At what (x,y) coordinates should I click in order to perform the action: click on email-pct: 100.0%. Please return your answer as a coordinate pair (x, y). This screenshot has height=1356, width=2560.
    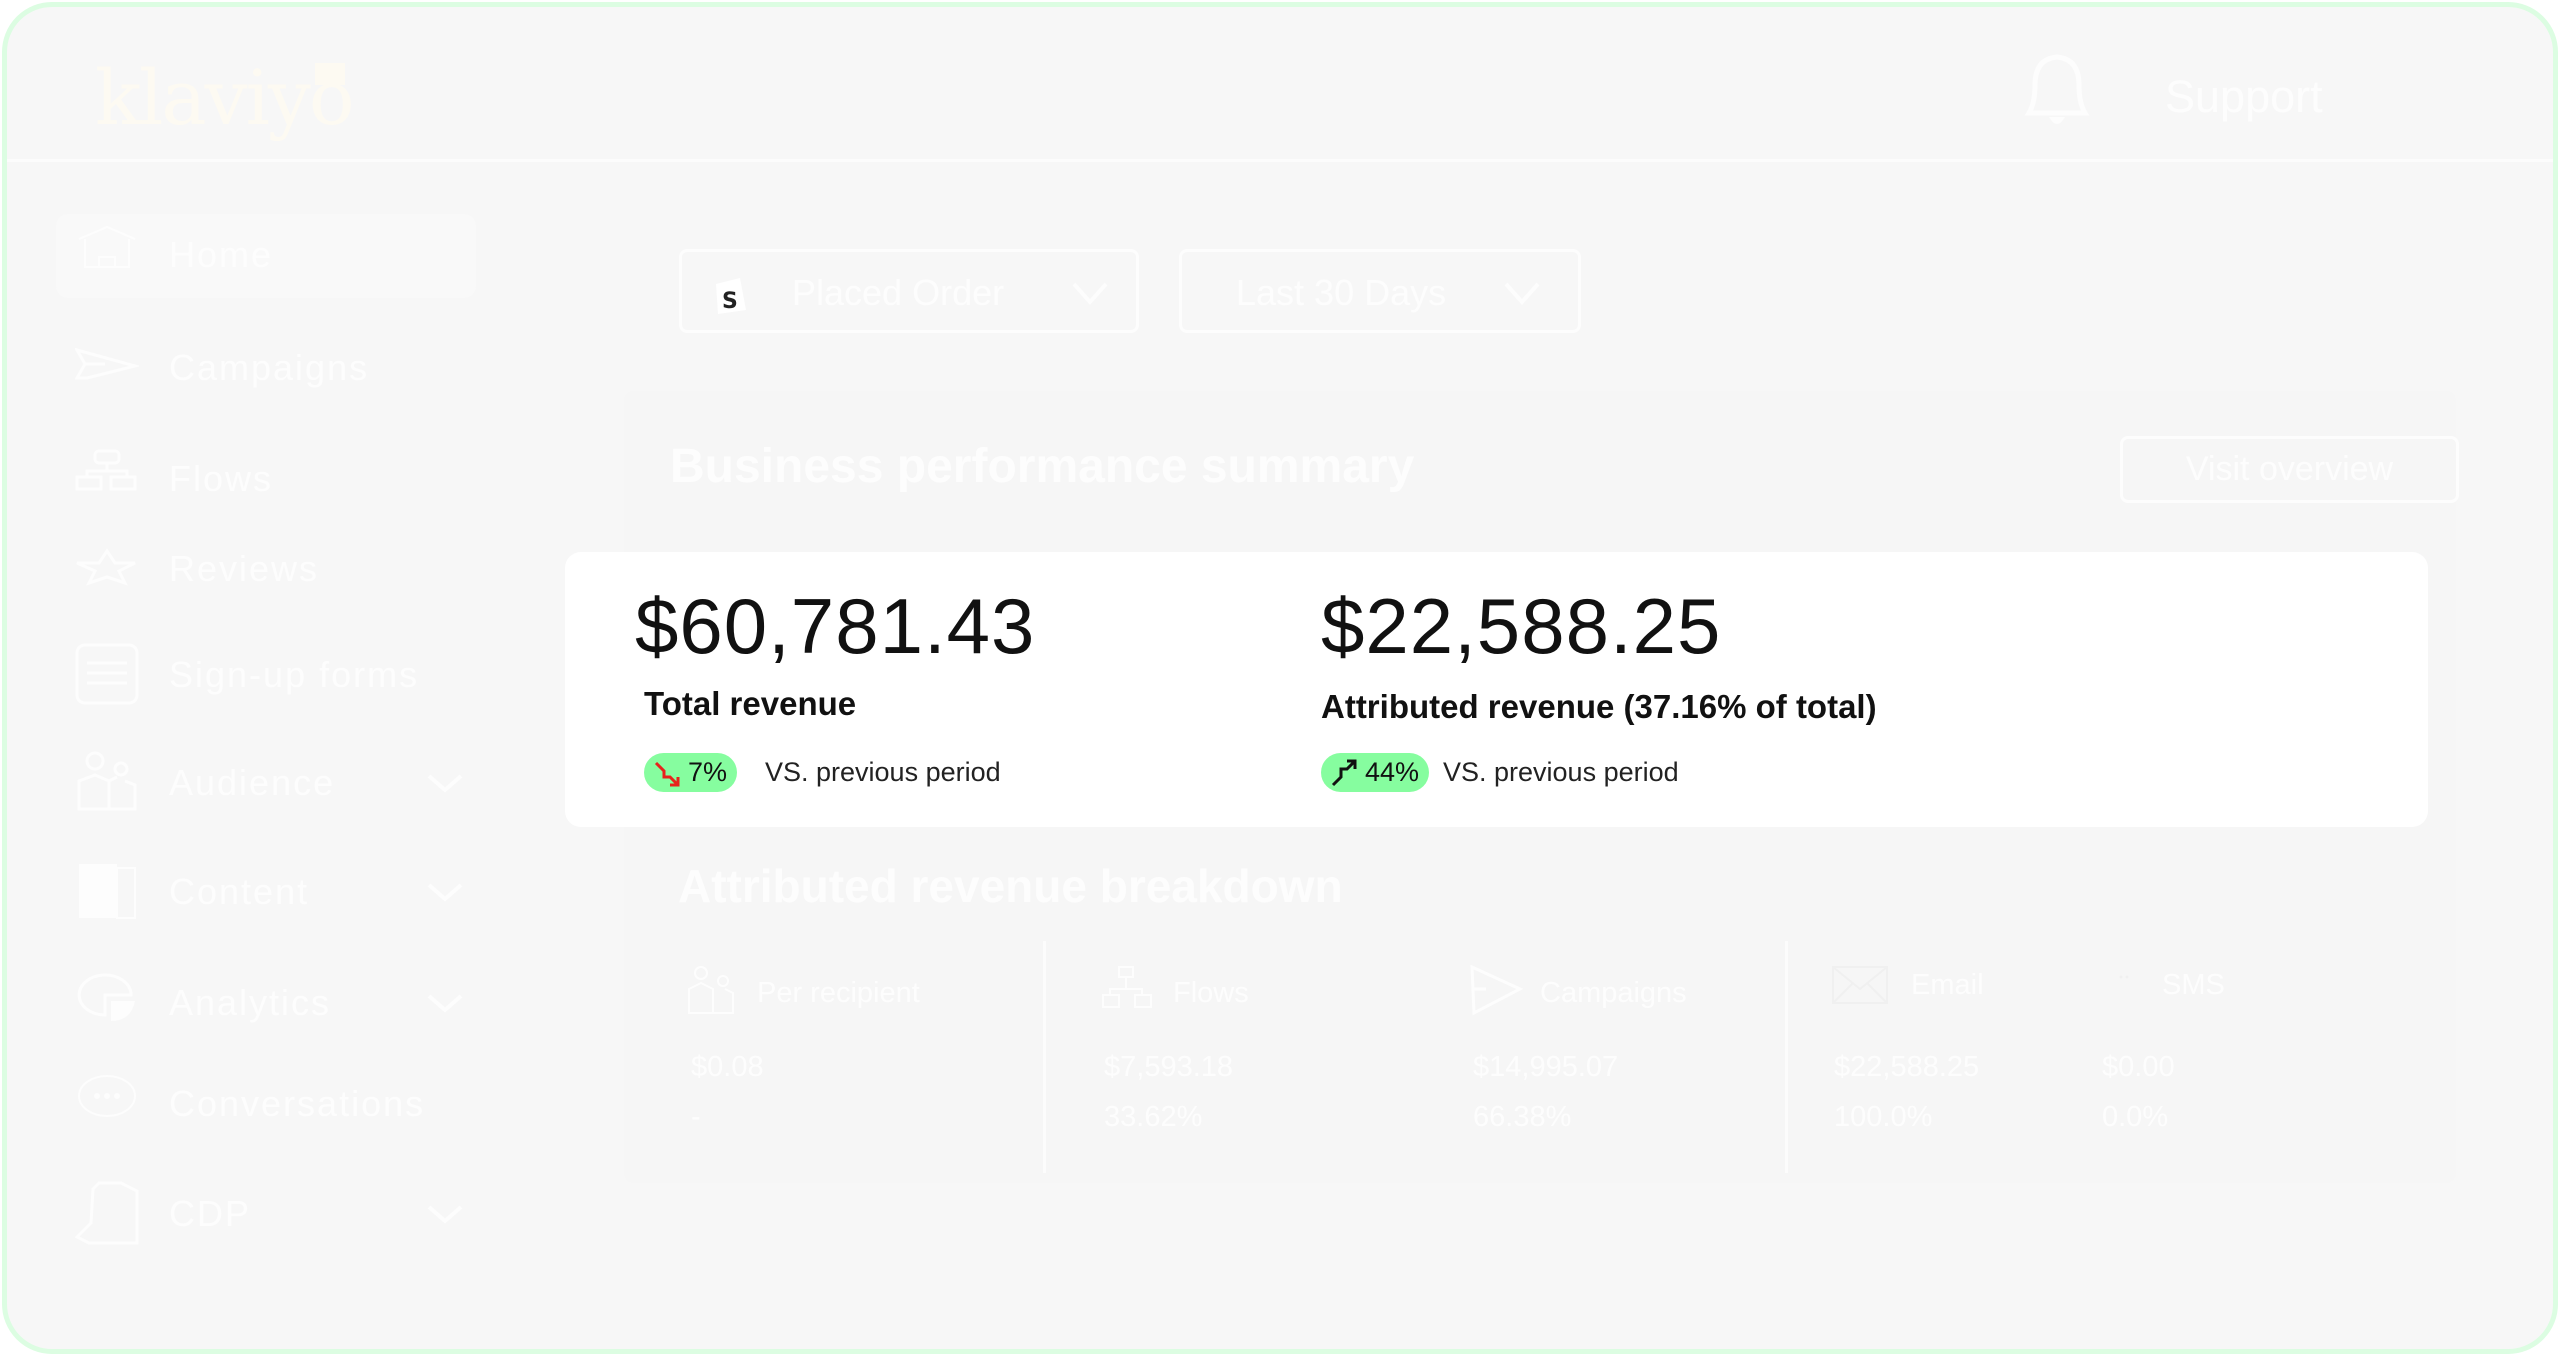
    Looking at the image, I should click on (1883, 1117).